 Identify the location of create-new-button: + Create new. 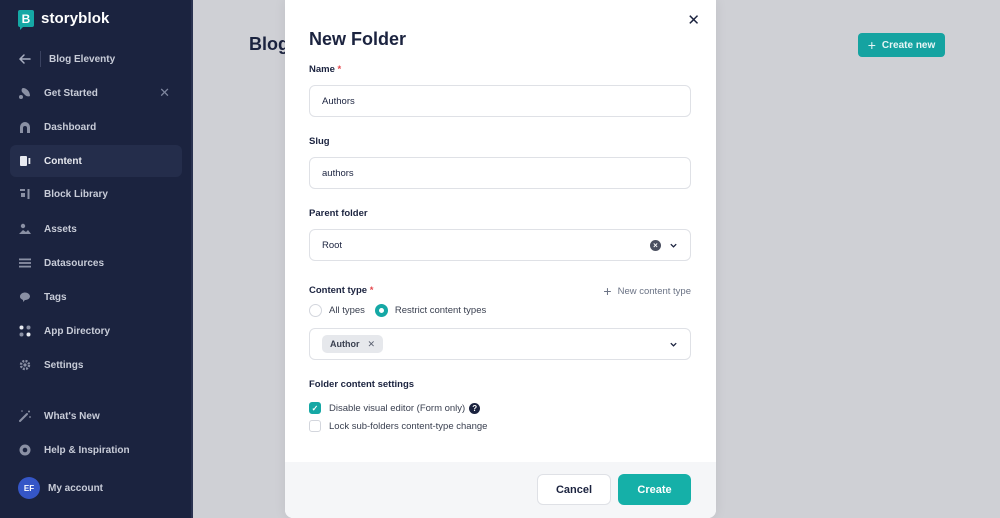
(901, 45).